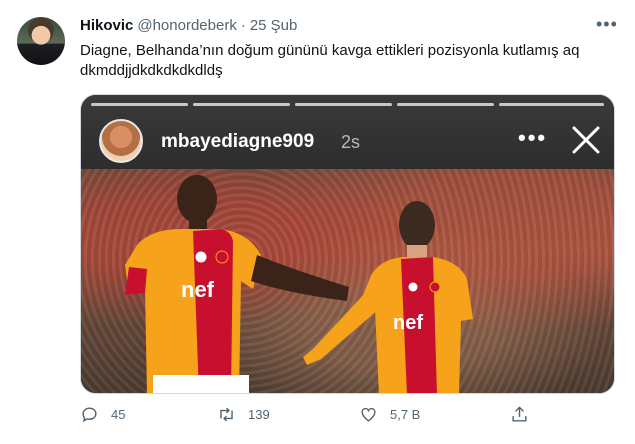  What do you see at coordinates (121, 141) in the screenshot?
I see `story-avatar` at bounding box center [121, 141].